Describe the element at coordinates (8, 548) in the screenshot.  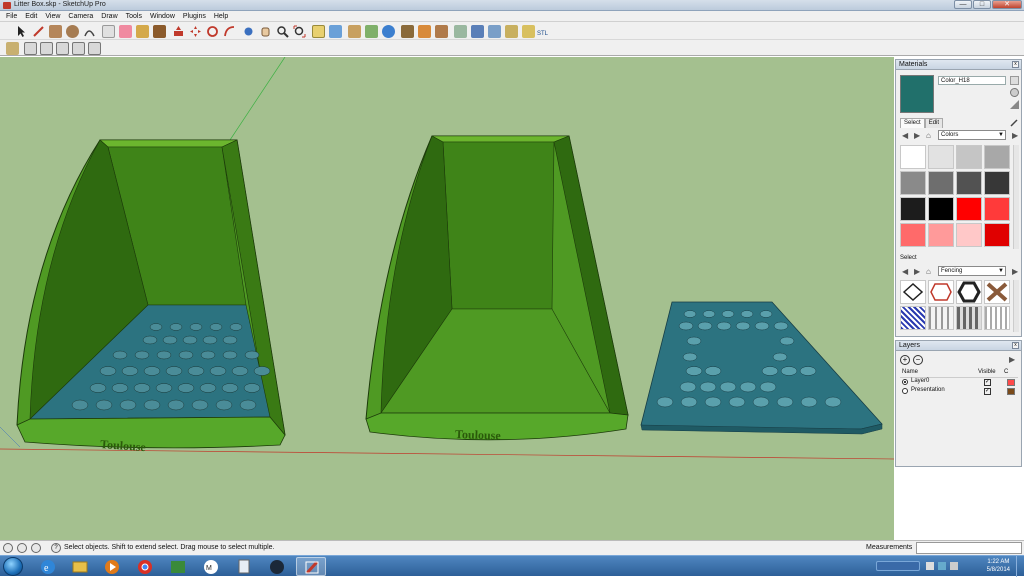
I see `geo-location-icon` at that location.